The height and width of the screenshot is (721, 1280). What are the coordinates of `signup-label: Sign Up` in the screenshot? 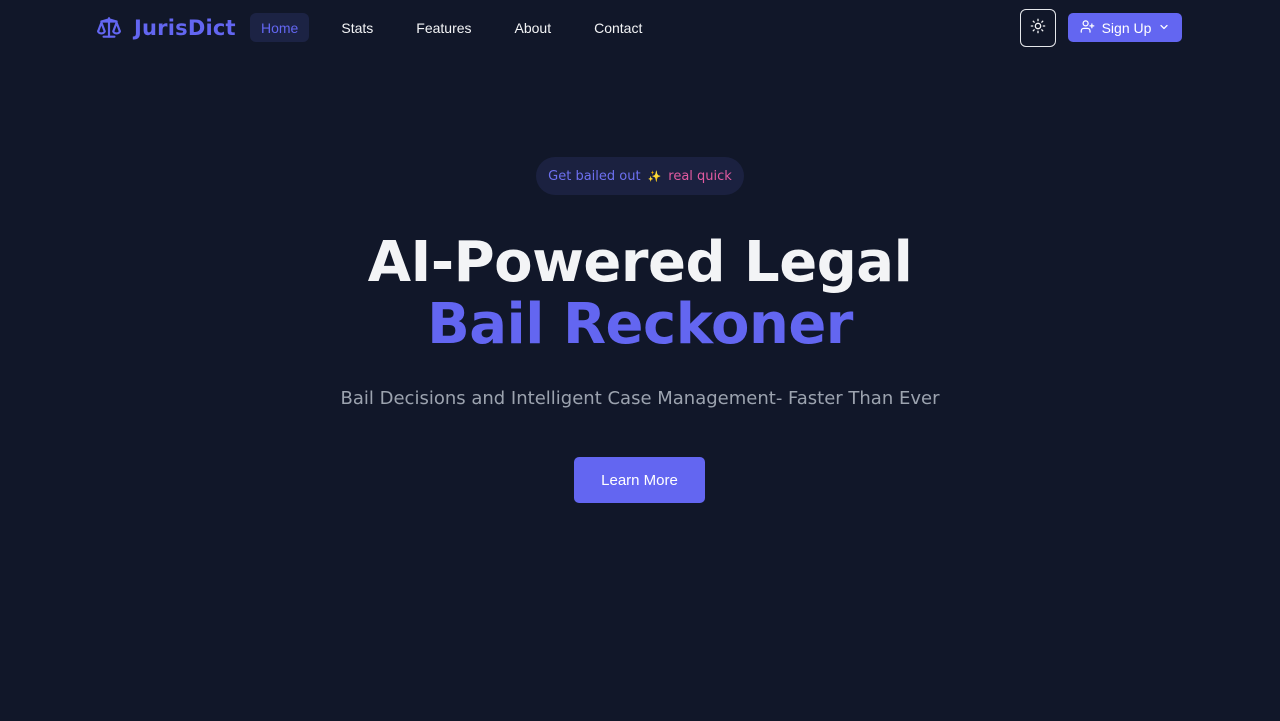 It's located at (1126, 27).